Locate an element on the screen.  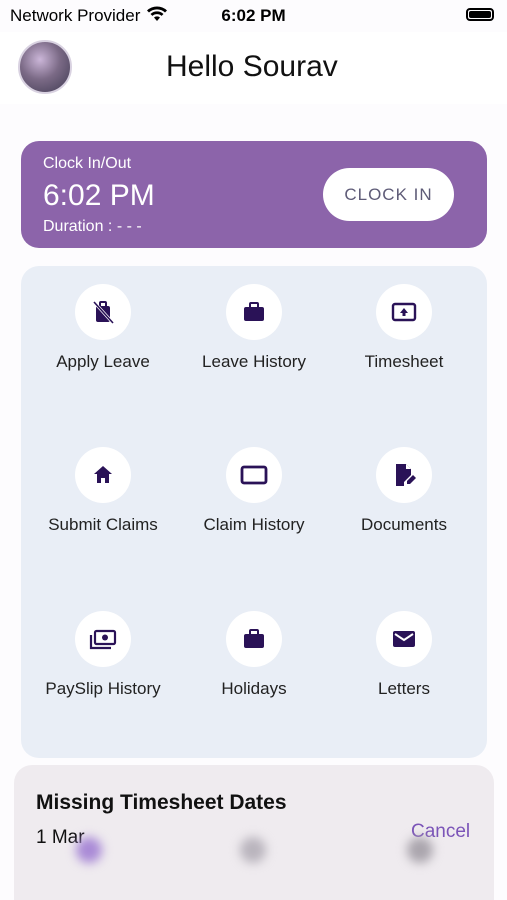
status-time: 6:02 PM is located at coordinates (253, 15).